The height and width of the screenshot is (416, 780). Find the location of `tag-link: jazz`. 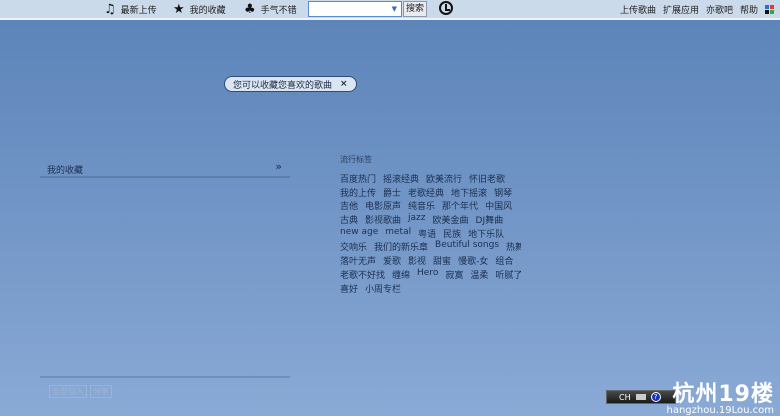

tag-link: jazz is located at coordinates (416, 220).